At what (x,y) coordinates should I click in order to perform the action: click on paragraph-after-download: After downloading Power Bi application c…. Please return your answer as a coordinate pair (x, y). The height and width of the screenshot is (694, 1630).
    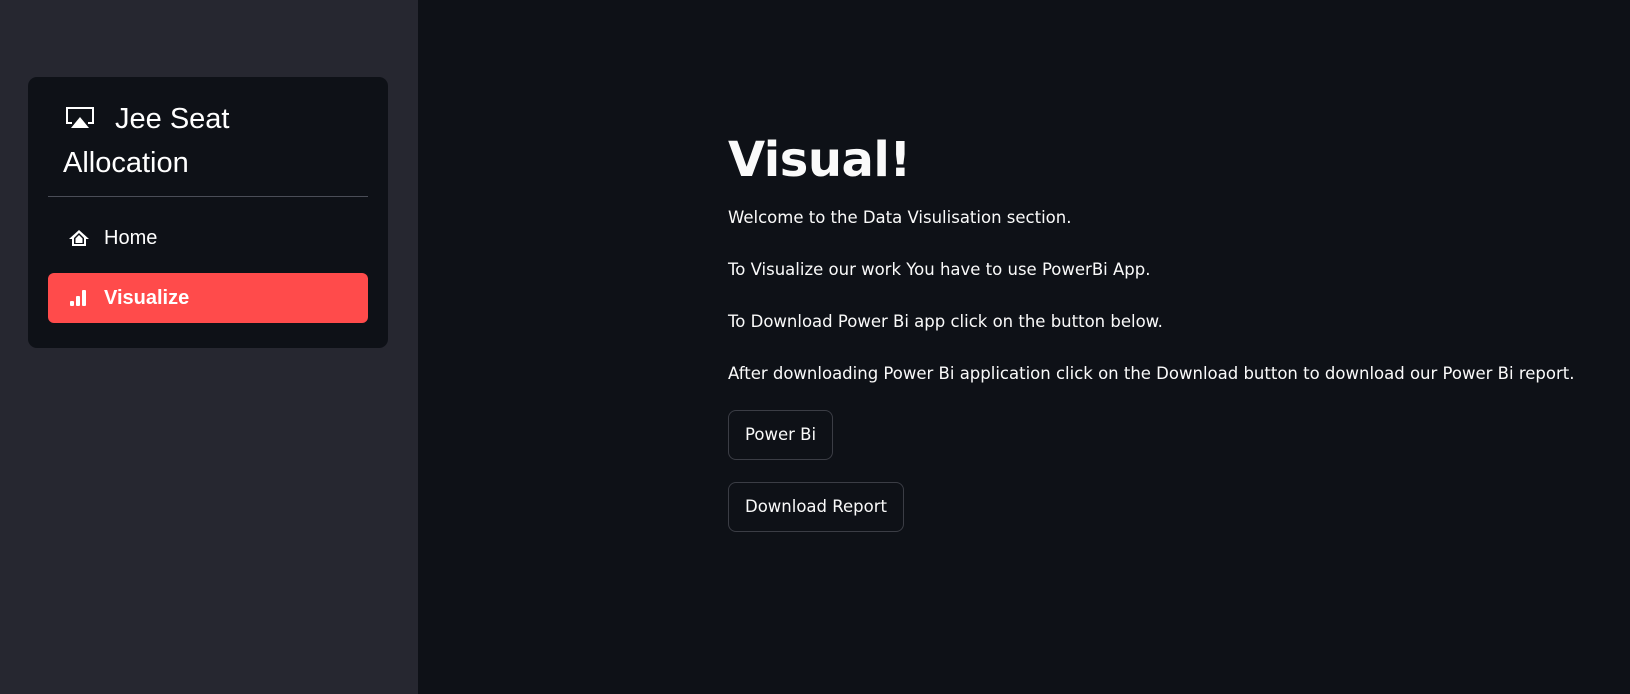
    Looking at the image, I should click on (1151, 373).